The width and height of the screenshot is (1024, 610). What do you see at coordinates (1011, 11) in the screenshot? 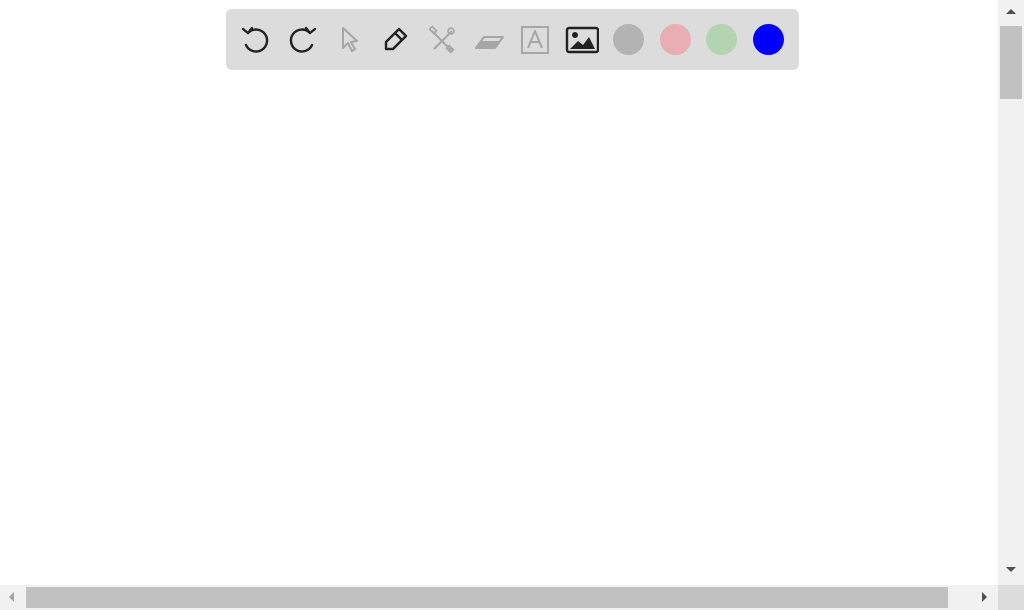
I see `scroll-up-arrow-icon` at bounding box center [1011, 11].